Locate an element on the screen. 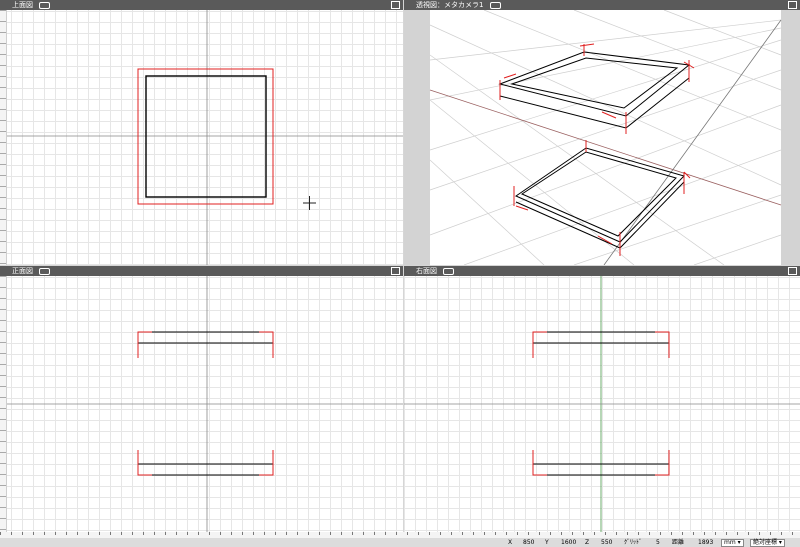  unit-select: mm ▾ is located at coordinates (732, 543).